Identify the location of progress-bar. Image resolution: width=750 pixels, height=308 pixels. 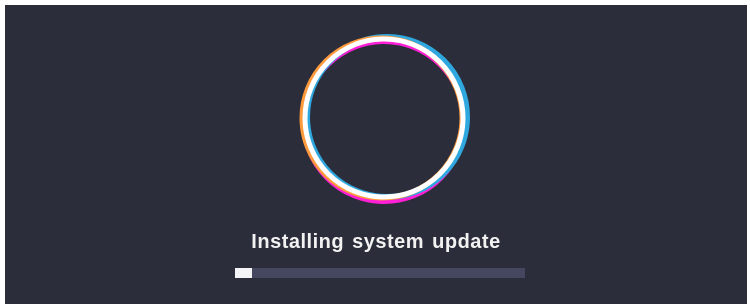
(380, 273).